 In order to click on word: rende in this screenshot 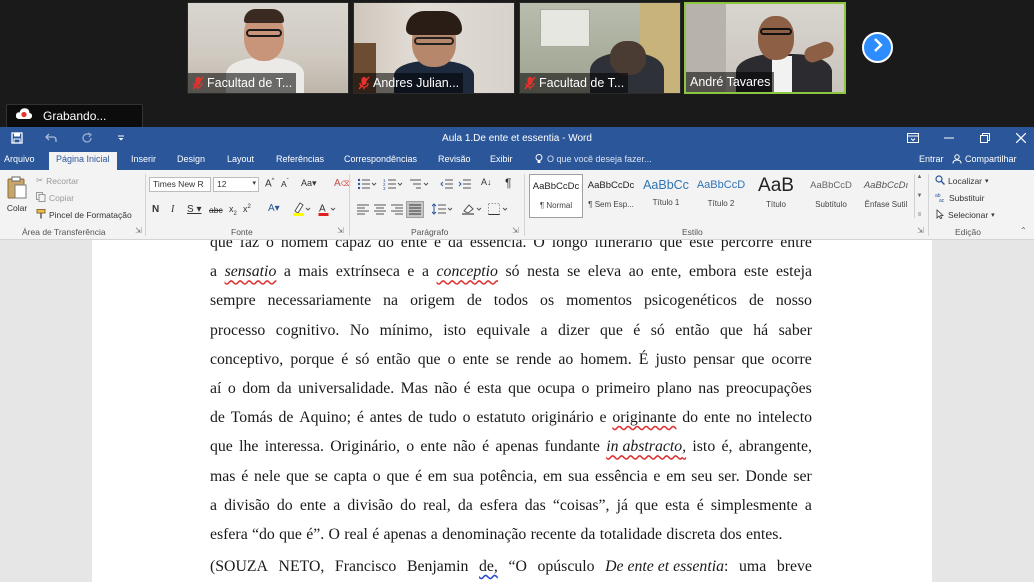, I will do `click(534, 359)`.